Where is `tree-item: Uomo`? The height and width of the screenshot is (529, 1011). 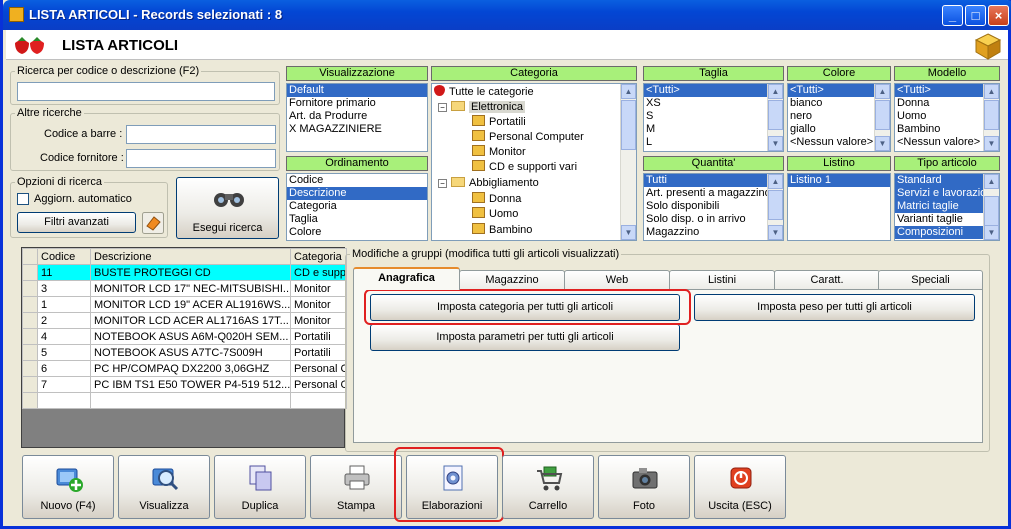 tree-item: Uomo is located at coordinates (495, 214).